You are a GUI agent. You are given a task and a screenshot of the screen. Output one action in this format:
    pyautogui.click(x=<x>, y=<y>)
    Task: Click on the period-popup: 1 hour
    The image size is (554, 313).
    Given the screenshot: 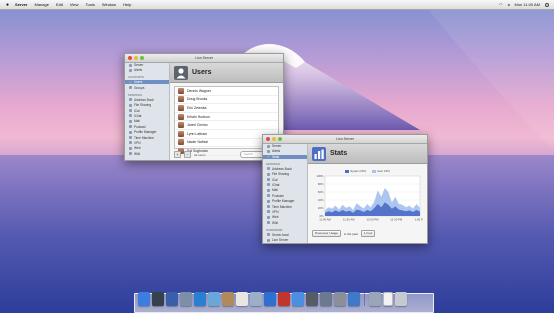 What is the action you would take?
    pyautogui.click(x=368, y=233)
    